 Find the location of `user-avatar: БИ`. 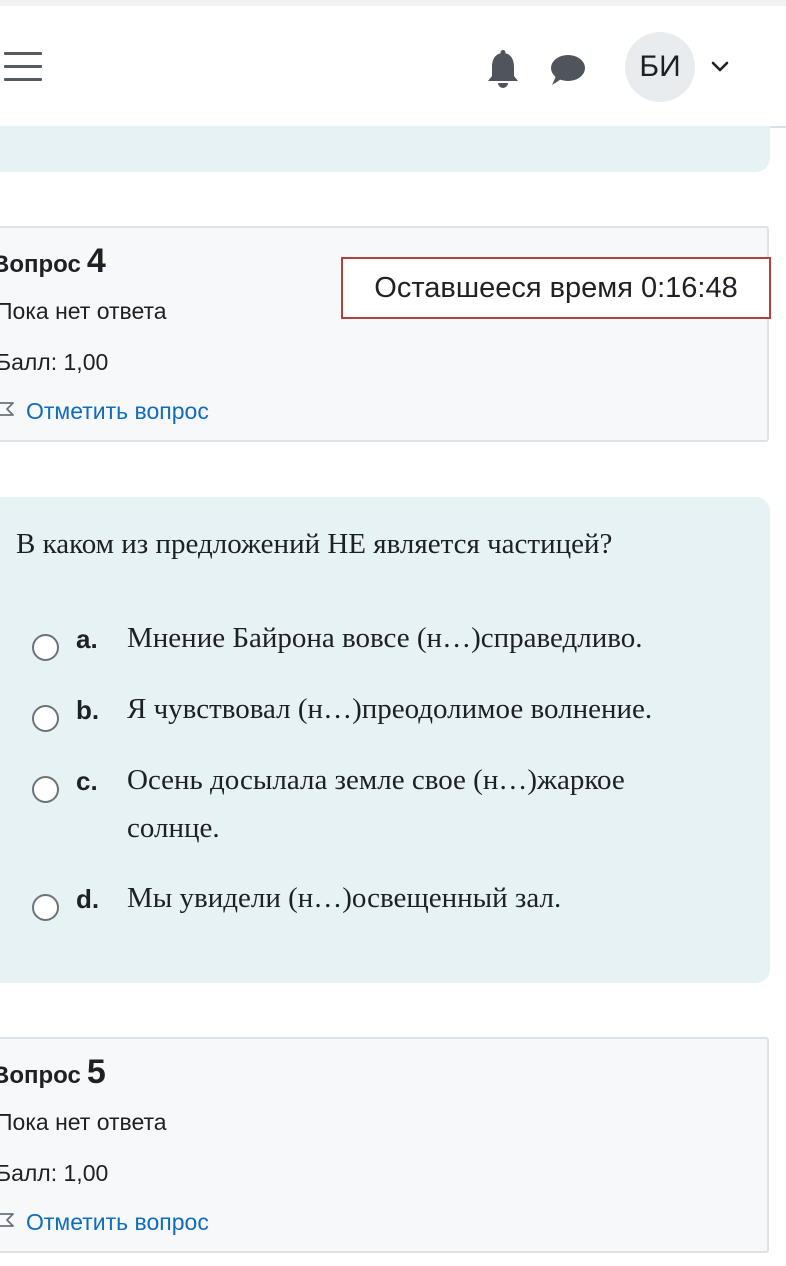

user-avatar: БИ is located at coordinates (660, 67).